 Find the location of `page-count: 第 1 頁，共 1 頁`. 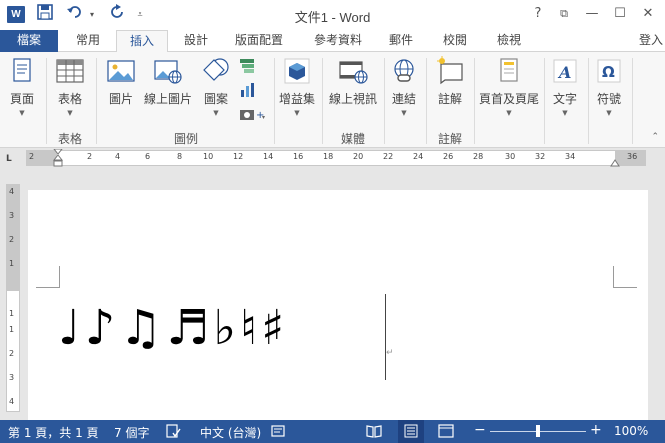

page-count: 第 1 頁，共 1 頁 is located at coordinates (53, 432).